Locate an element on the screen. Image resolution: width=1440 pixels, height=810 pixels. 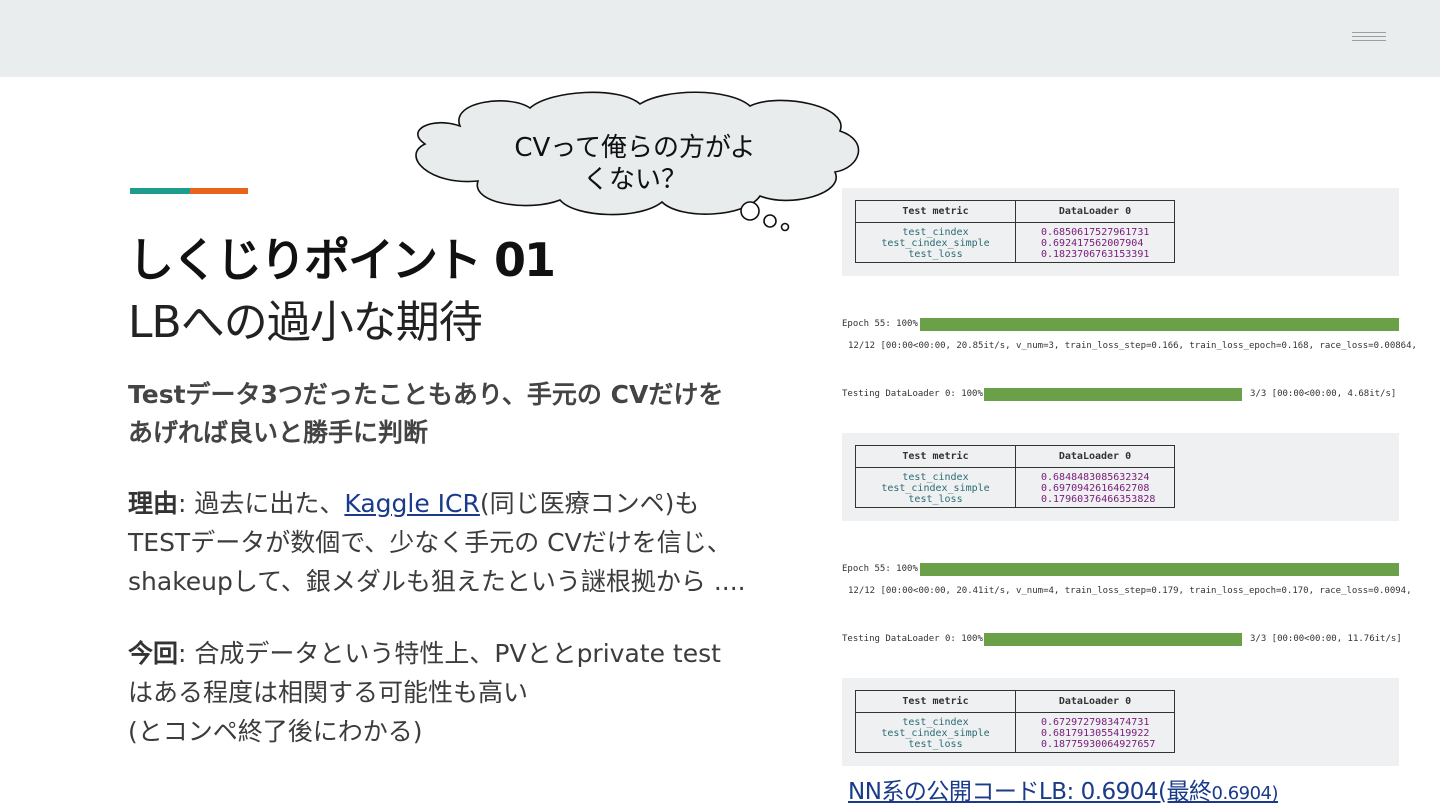
reason-line-2: TESTデータが数個で、少なく手元の CVだけを信じ、 is located at coordinates (430, 542).